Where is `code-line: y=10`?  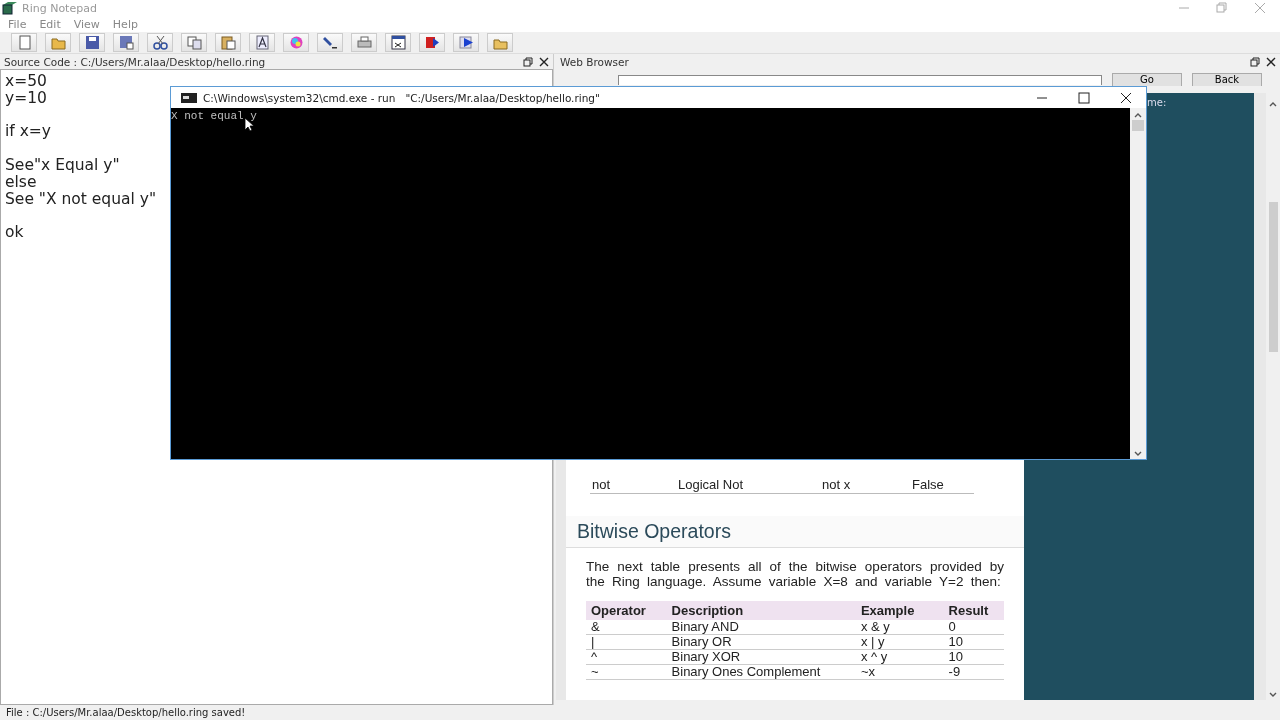 code-line: y=10 is located at coordinates (26, 98).